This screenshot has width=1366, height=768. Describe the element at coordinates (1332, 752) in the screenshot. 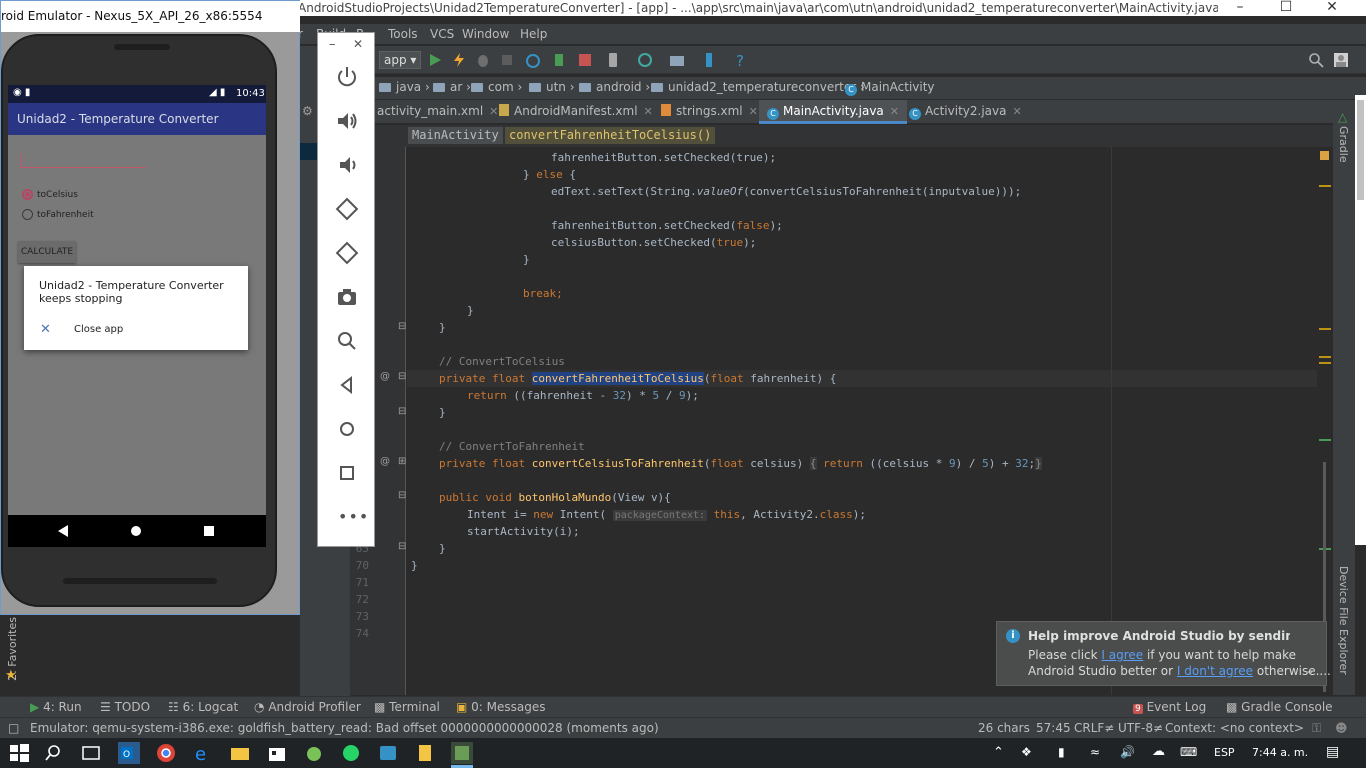

I see `action-center-icon: ▤` at that location.